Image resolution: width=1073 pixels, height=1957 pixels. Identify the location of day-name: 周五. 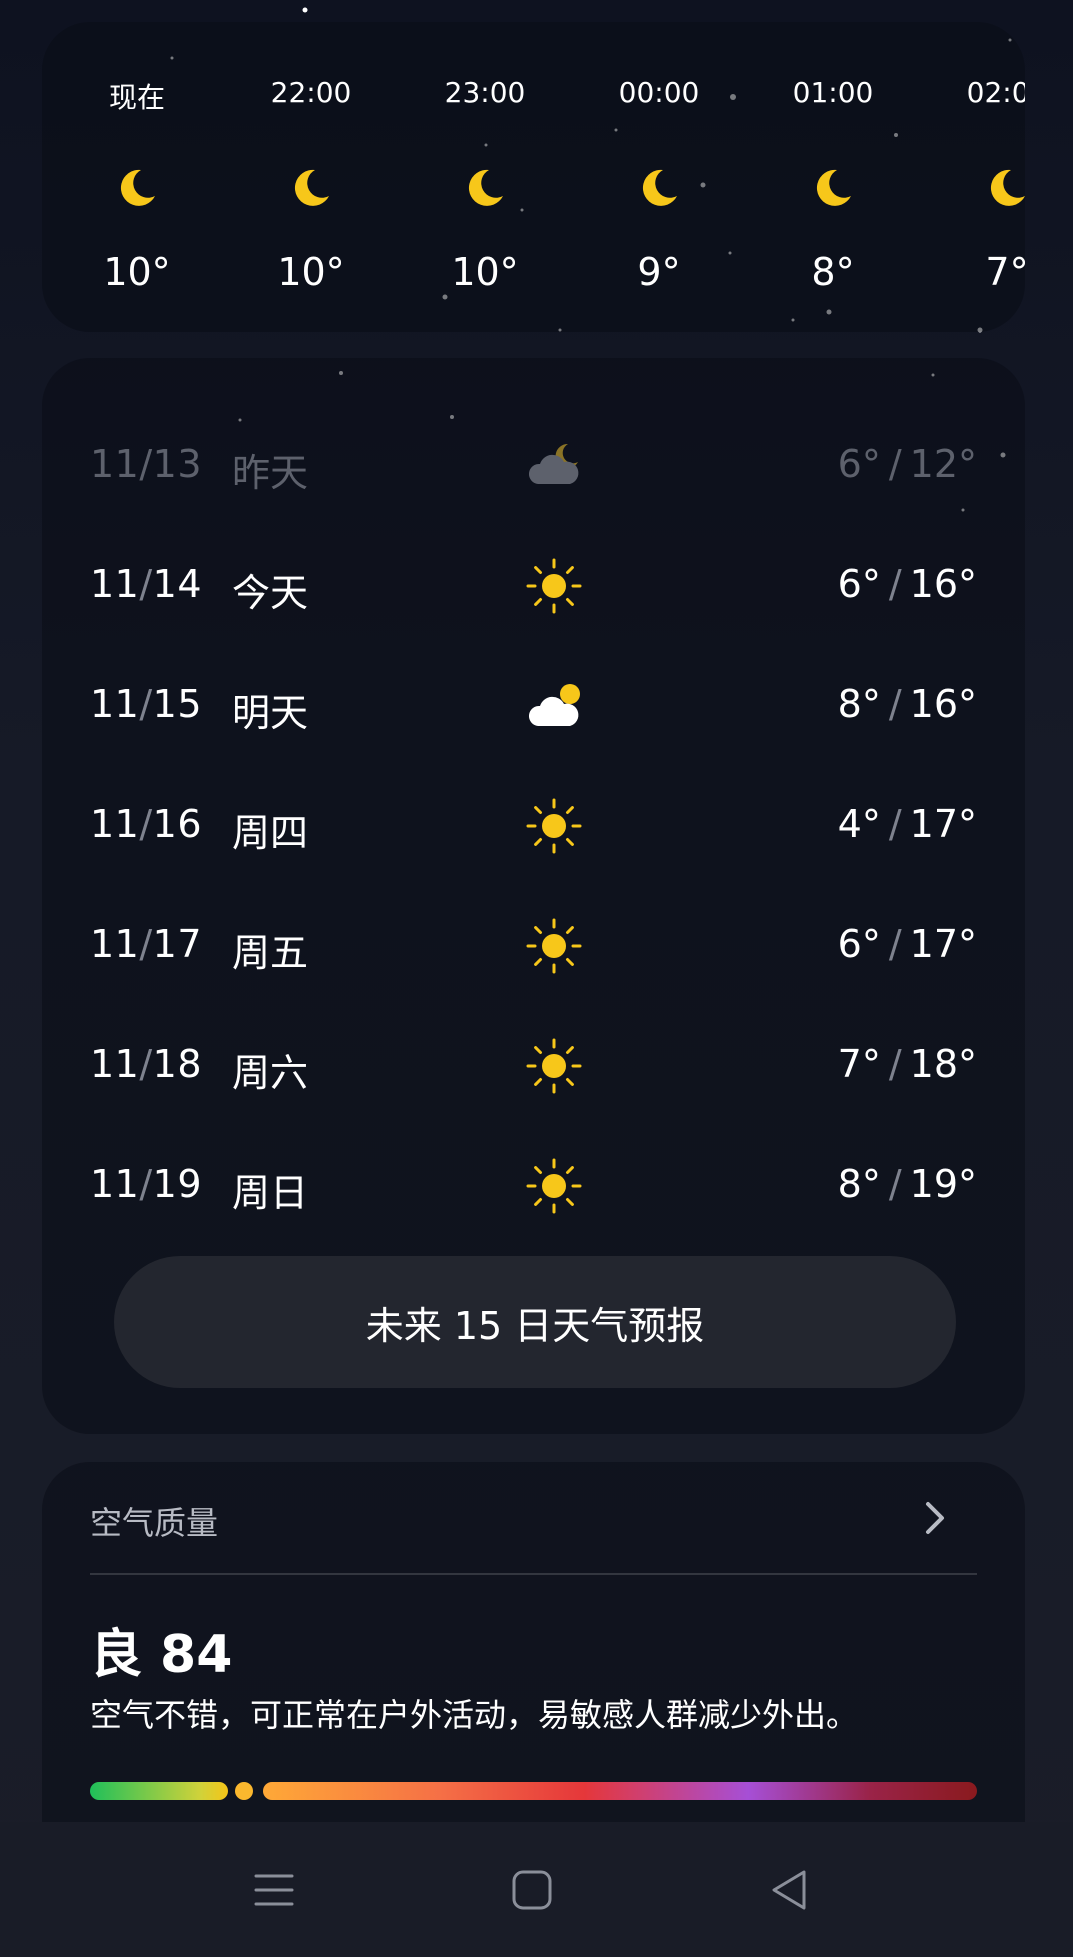
(270, 953).